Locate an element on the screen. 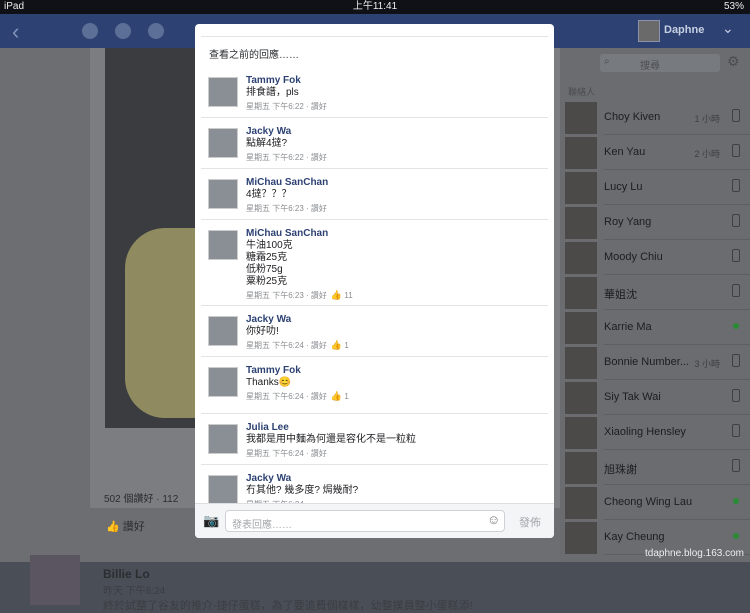 The height and width of the screenshot is (613, 750). comment-item: Tammy Fok 排食譜，pls 星期五 下午6:22 · 讚好 is located at coordinates (374, 92).